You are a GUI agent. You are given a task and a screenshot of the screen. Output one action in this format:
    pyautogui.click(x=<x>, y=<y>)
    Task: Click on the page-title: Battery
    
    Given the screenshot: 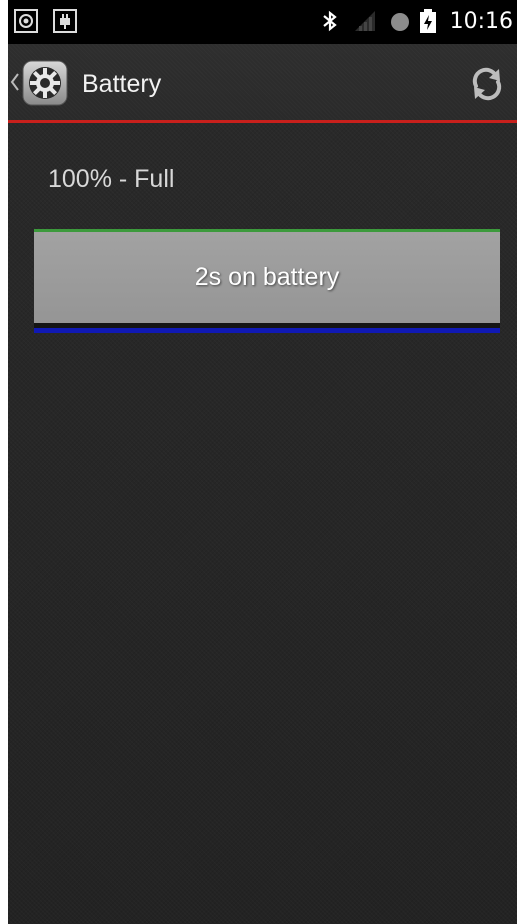 What is the action you would take?
    pyautogui.click(x=122, y=84)
    